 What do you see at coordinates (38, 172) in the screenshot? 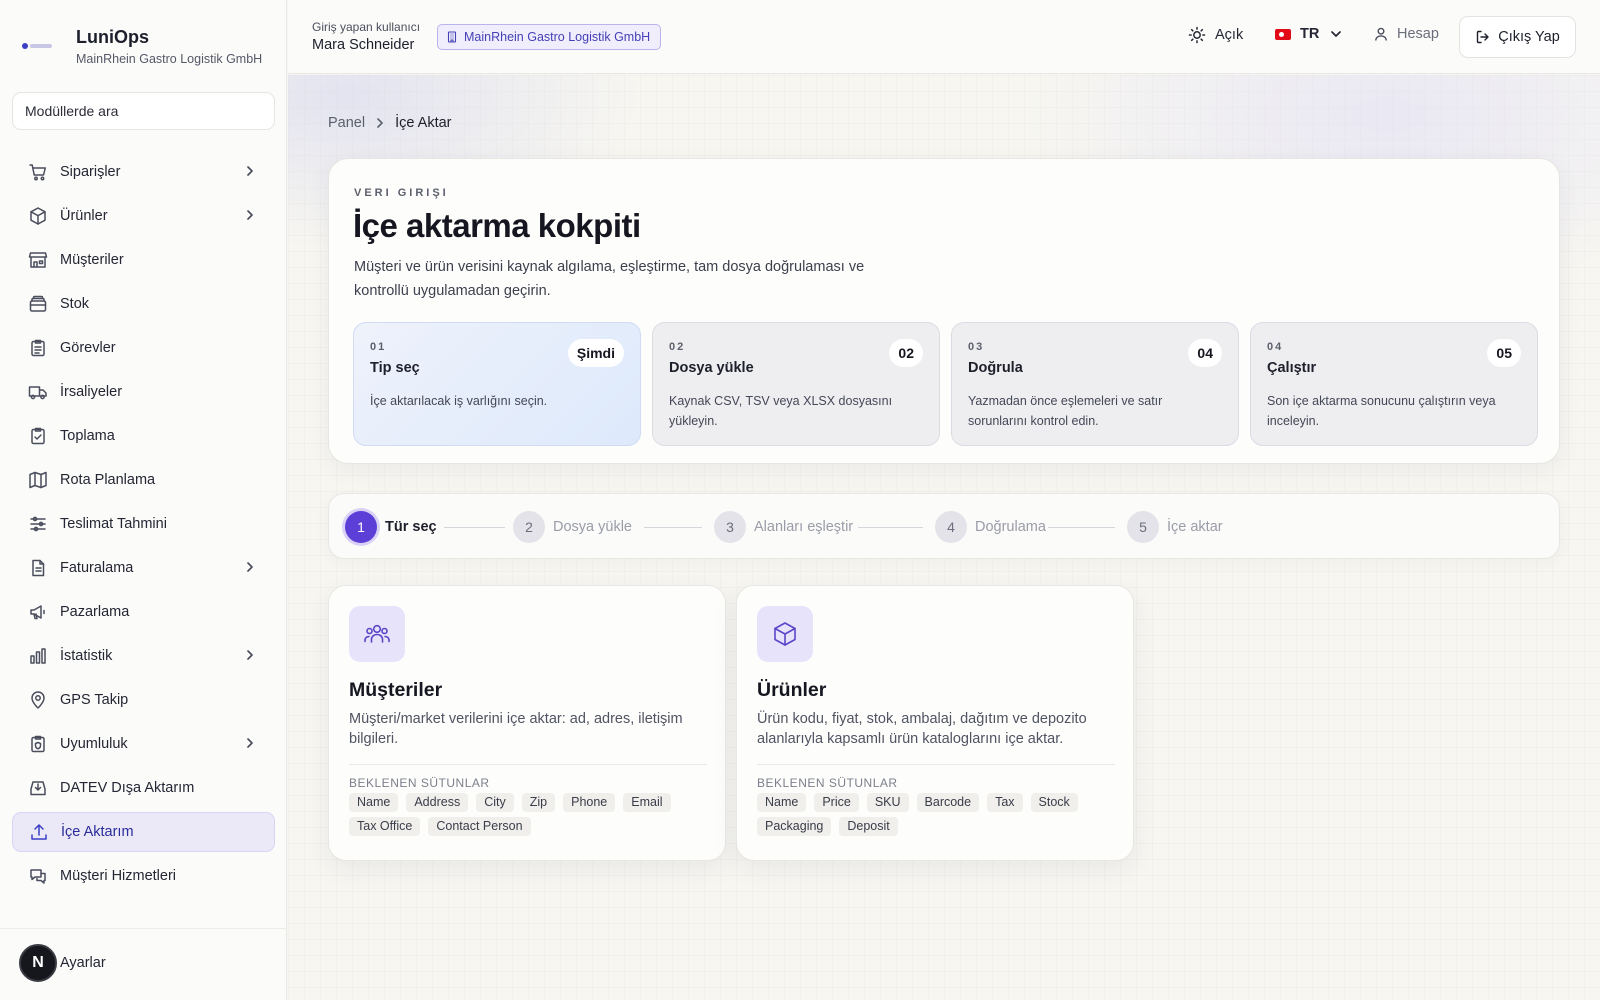
I see `cart-icon` at bounding box center [38, 172].